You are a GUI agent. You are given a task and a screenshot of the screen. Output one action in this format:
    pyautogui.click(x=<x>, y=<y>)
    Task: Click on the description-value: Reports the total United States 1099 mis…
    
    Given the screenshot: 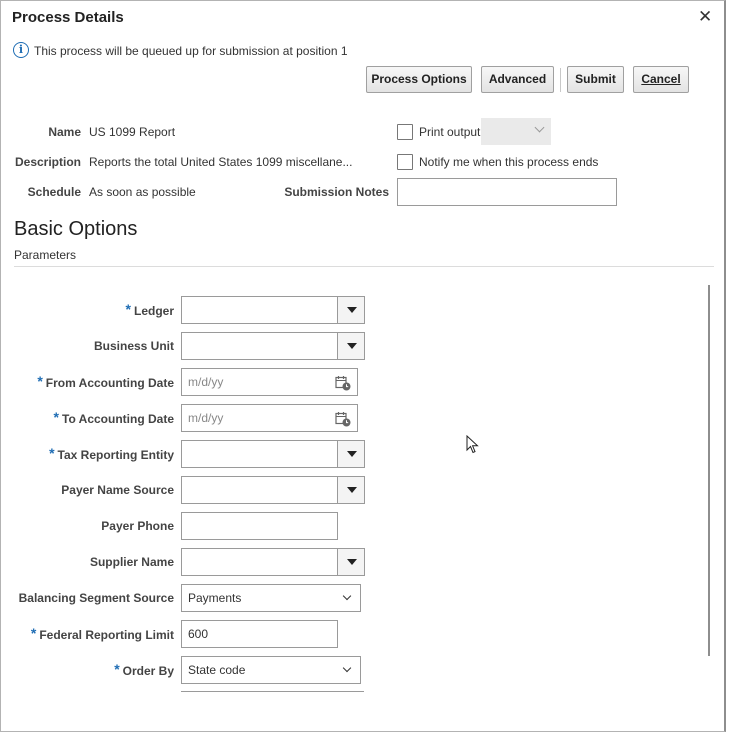 What is the action you would take?
    pyautogui.click(x=221, y=162)
    